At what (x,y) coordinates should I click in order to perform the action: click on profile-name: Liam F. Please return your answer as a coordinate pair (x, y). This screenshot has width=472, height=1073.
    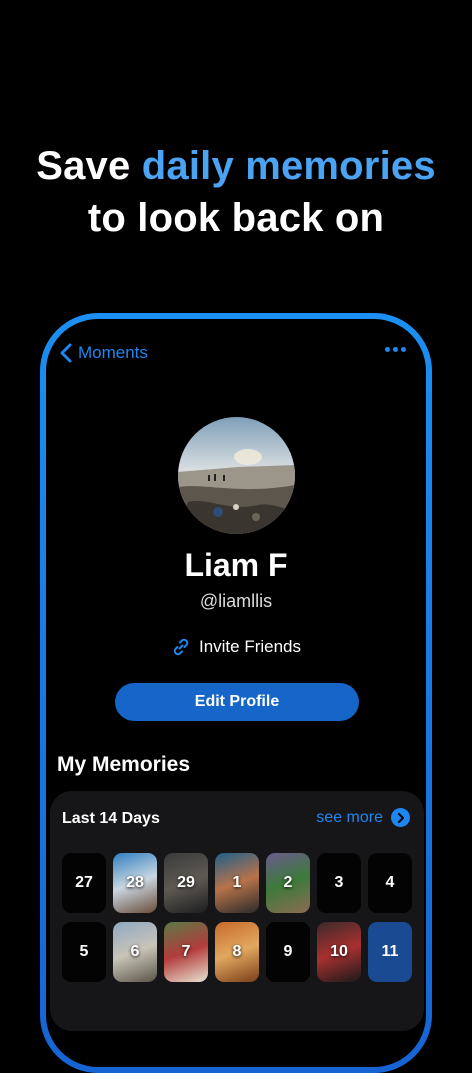
    Looking at the image, I should click on (236, 565).